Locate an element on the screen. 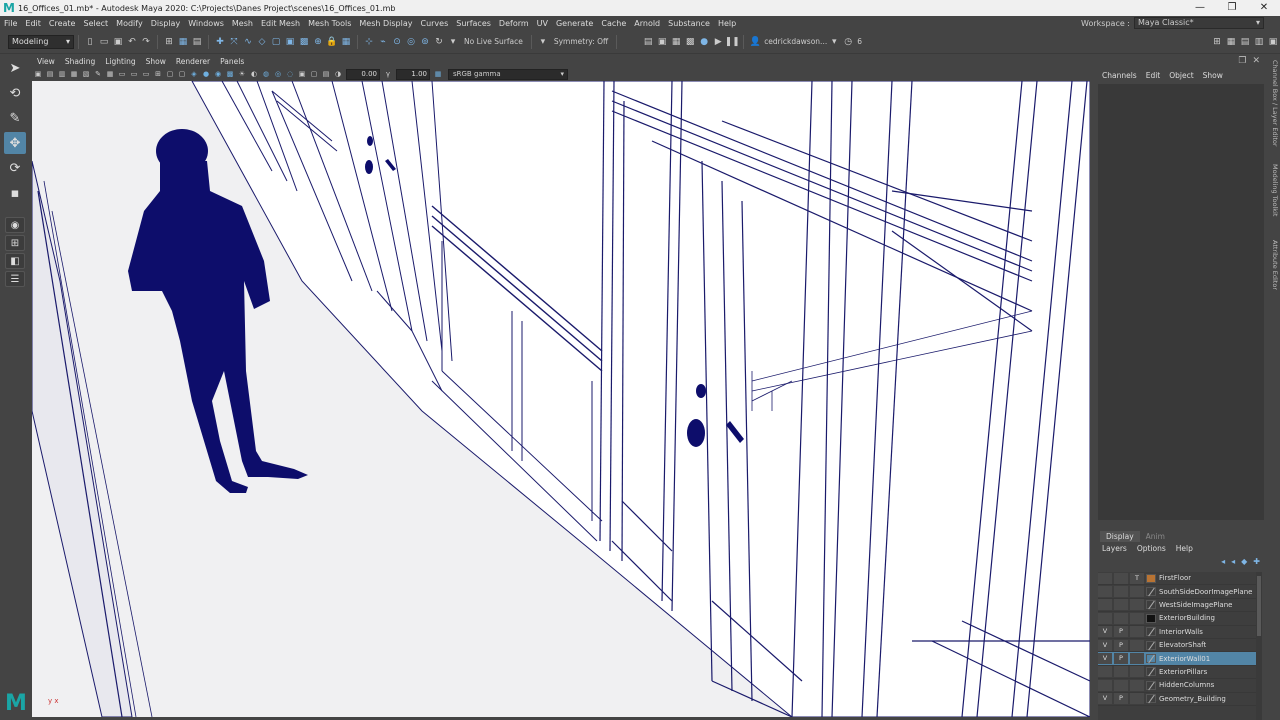  minimize-button: — is located at coordinates (1200, 8).